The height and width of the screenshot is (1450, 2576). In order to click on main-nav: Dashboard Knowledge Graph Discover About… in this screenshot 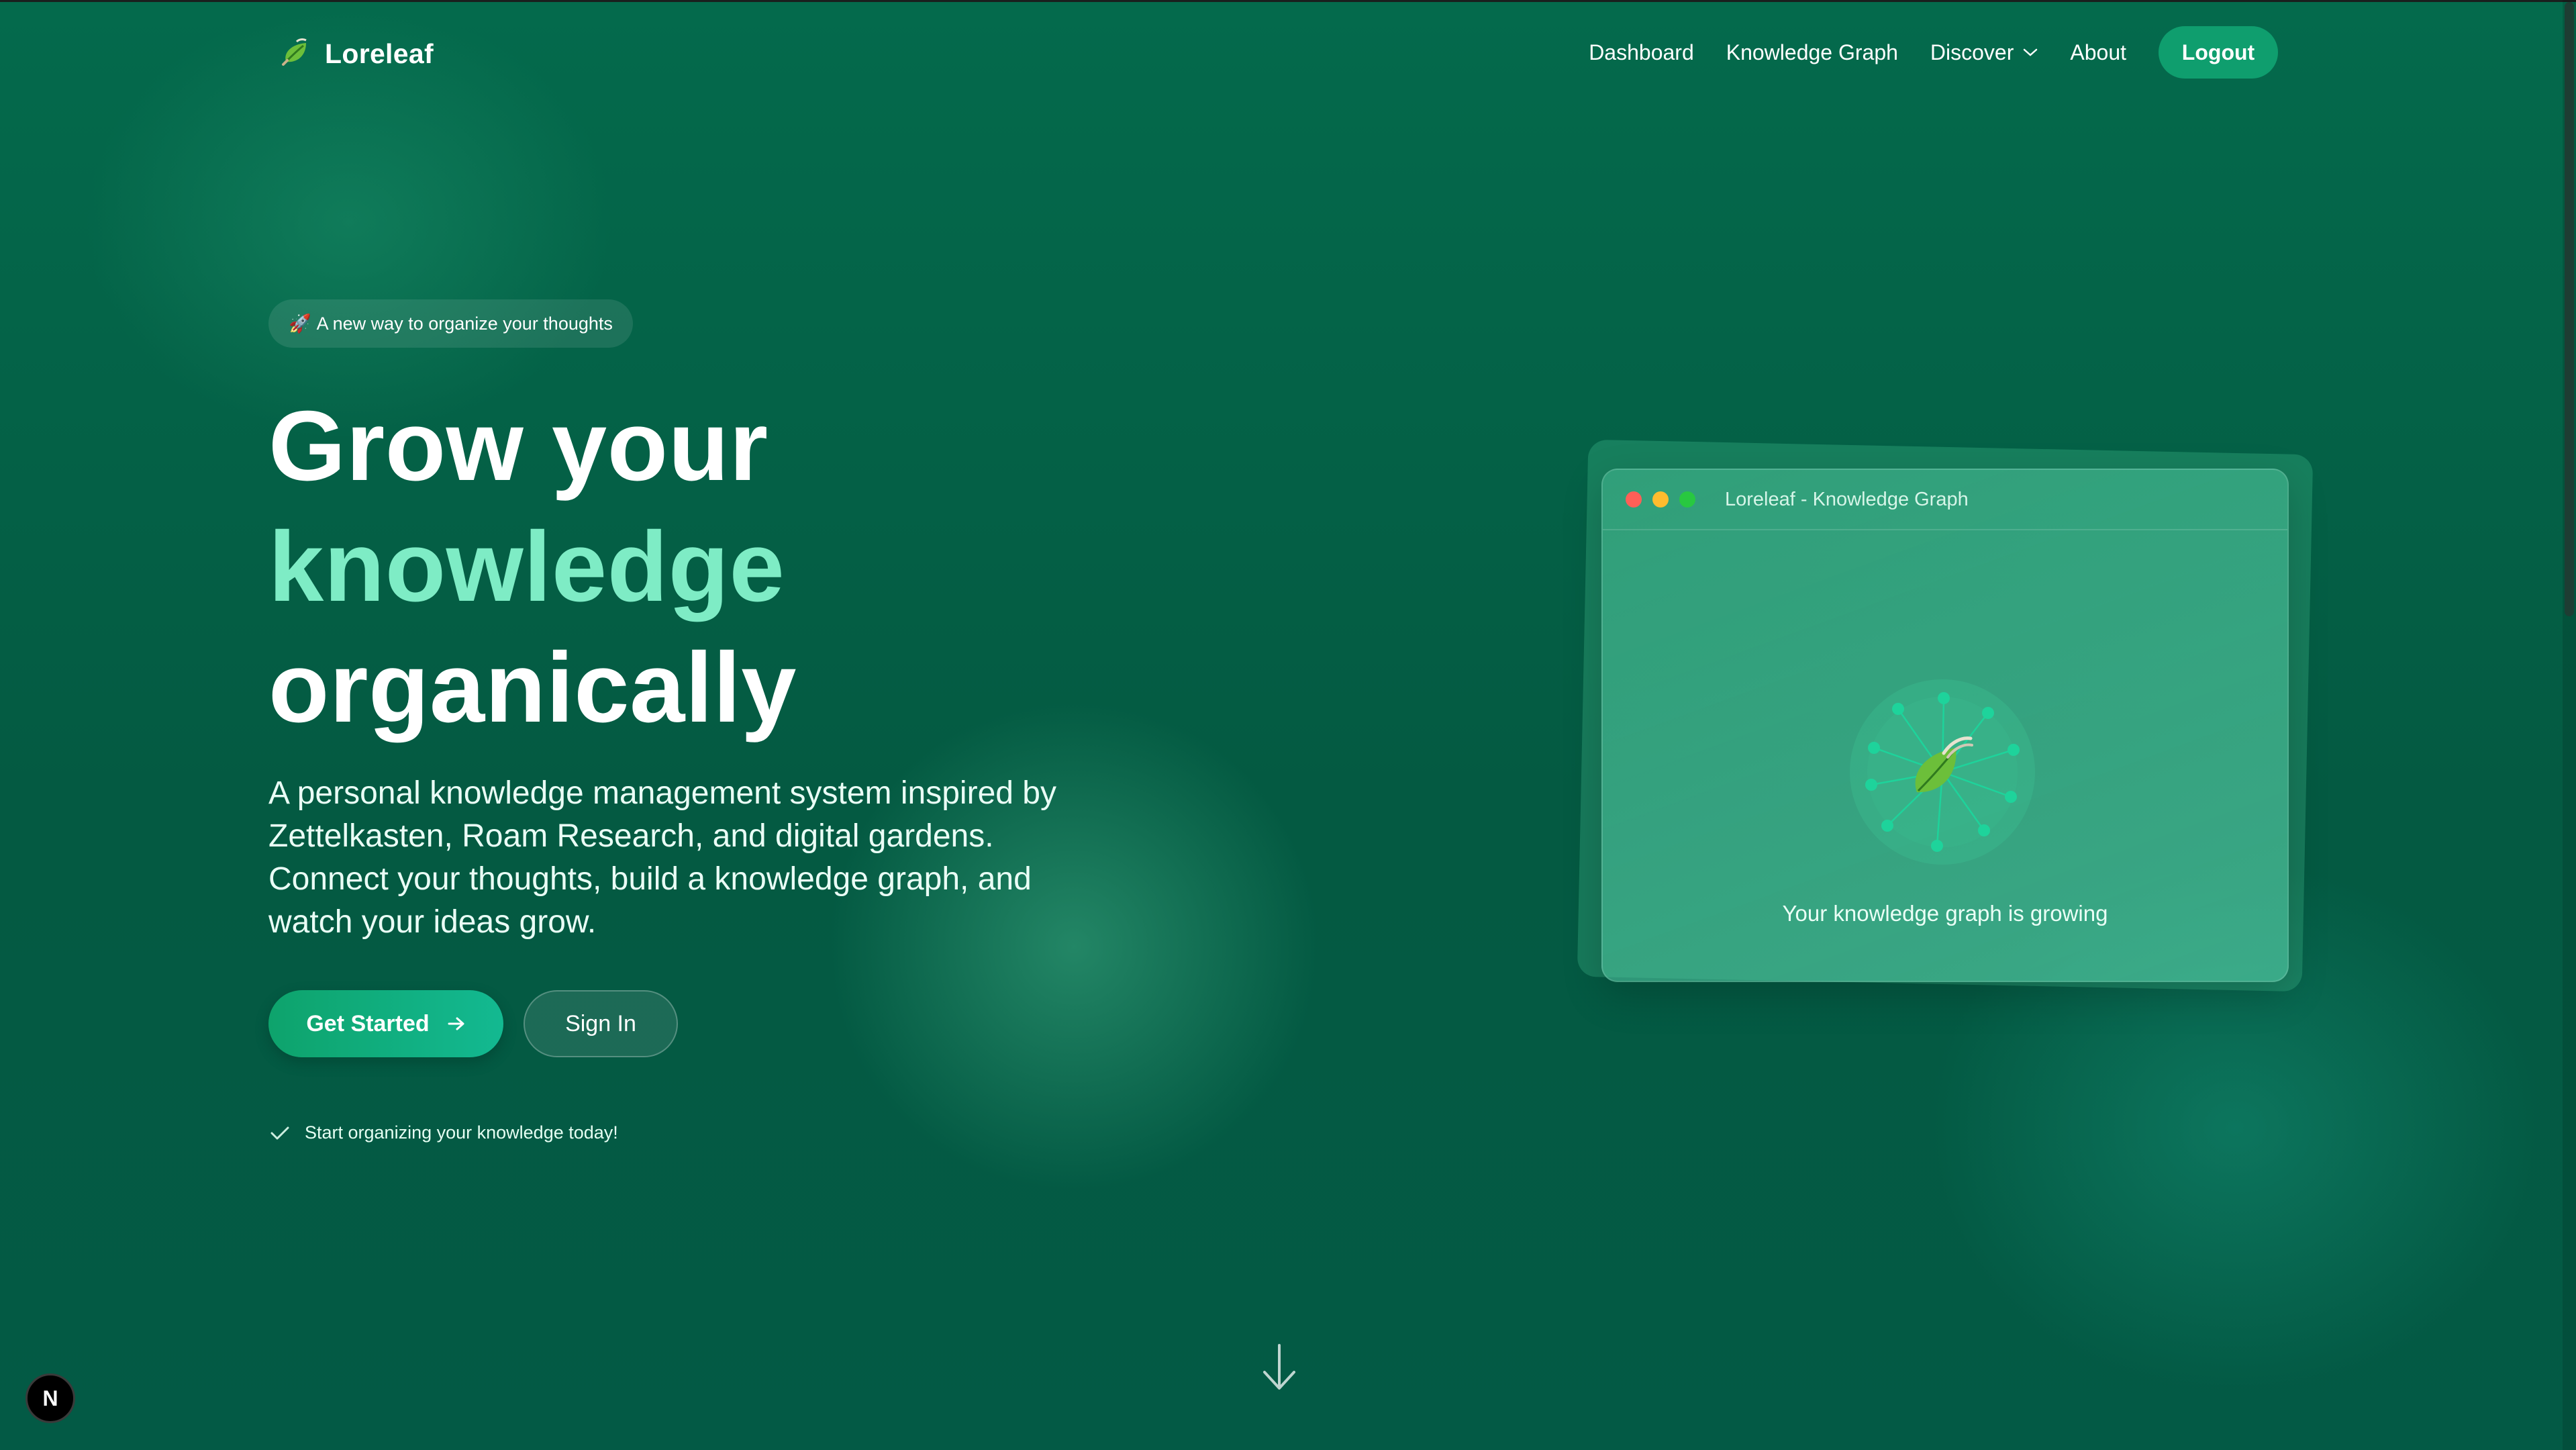, I will do `click(1933, 52)`.